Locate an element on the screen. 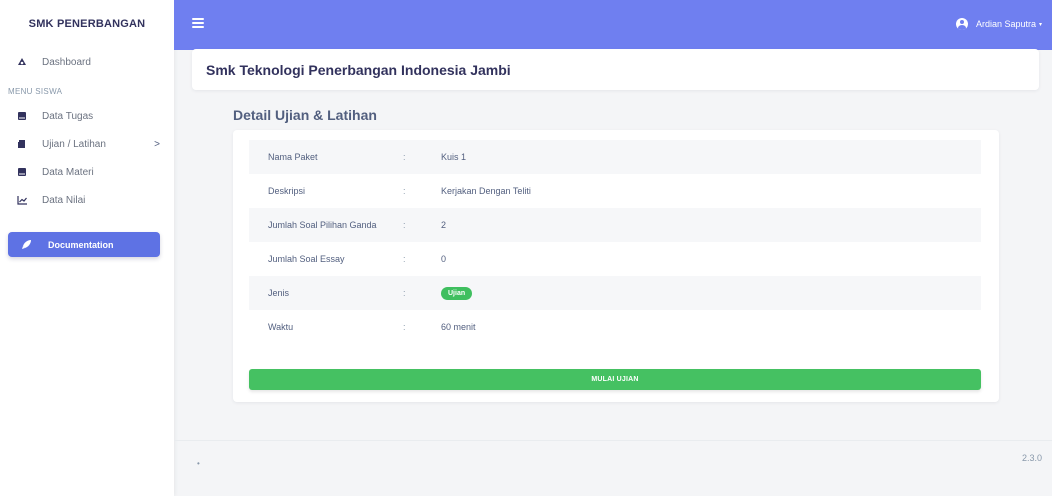 Image resolution: width=1052 pixels, height=496 pixels. detail-row-waktu: Waktu : 60 menit is located at coordinates (615, 327).